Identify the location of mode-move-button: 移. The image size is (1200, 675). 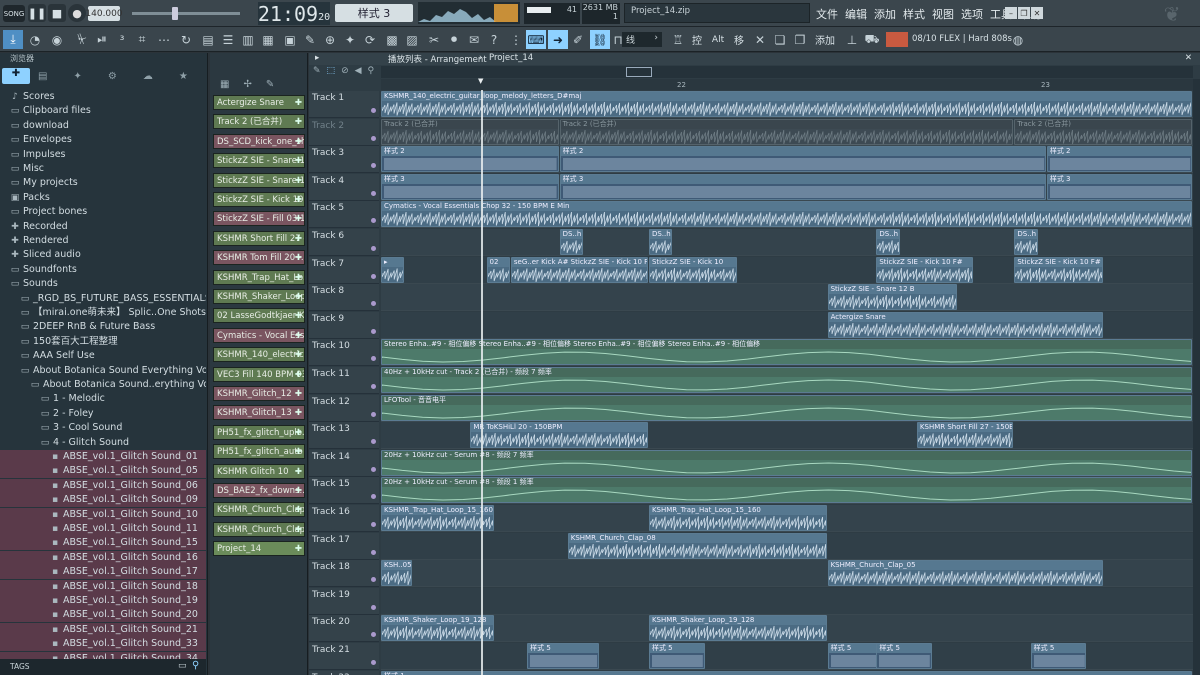
(739, 39).